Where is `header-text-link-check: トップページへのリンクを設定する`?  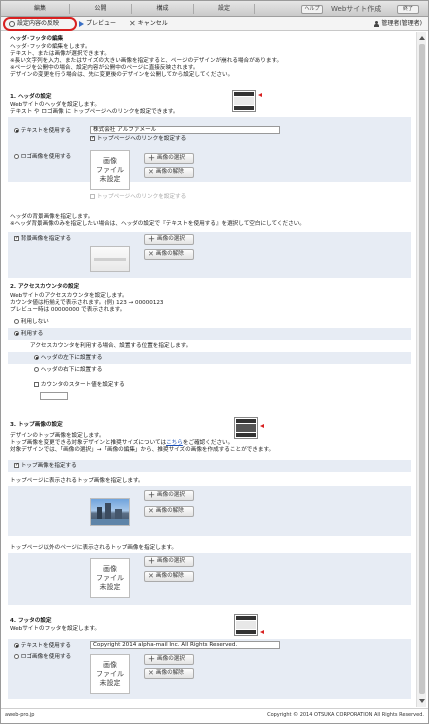 header-text-link-check: トップページへのリンクを設定する is located at coordinates (138, 139).